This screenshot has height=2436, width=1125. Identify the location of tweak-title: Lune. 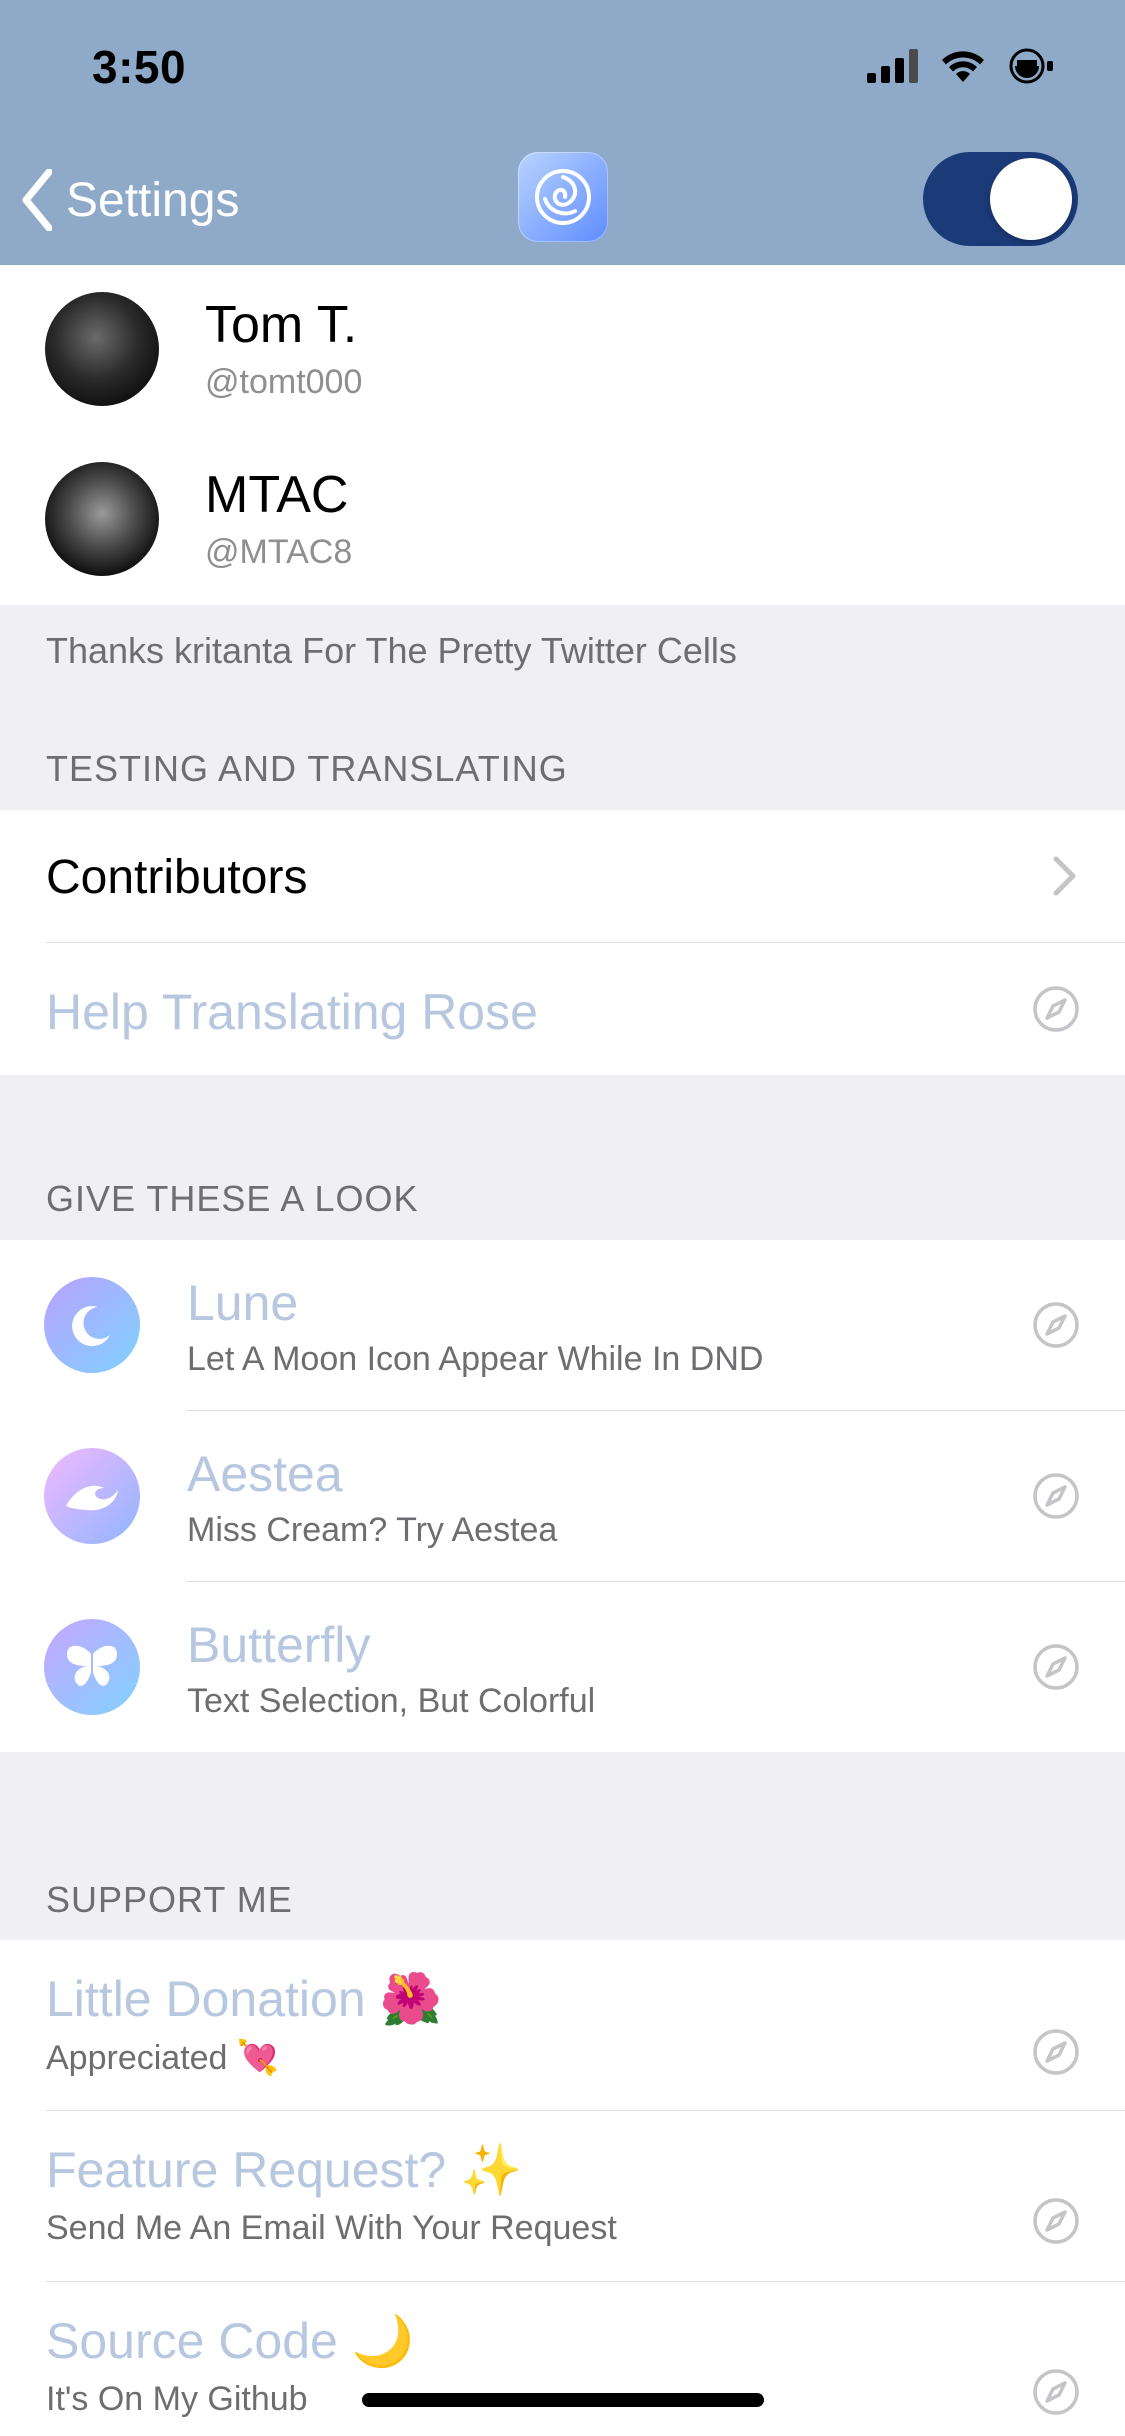
(243, 1303).